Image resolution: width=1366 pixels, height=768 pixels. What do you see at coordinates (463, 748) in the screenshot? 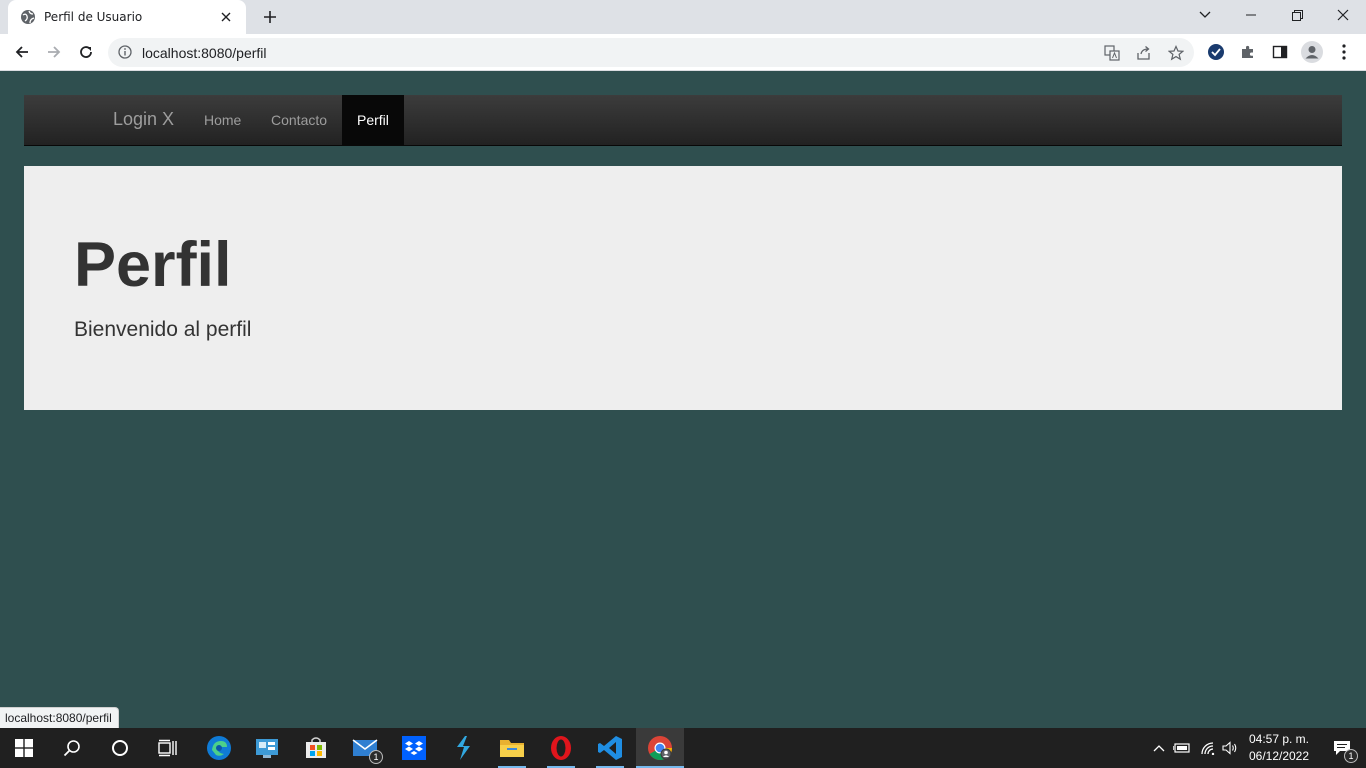
I see `visual-studio-icon` at bounding box center [463, 748].